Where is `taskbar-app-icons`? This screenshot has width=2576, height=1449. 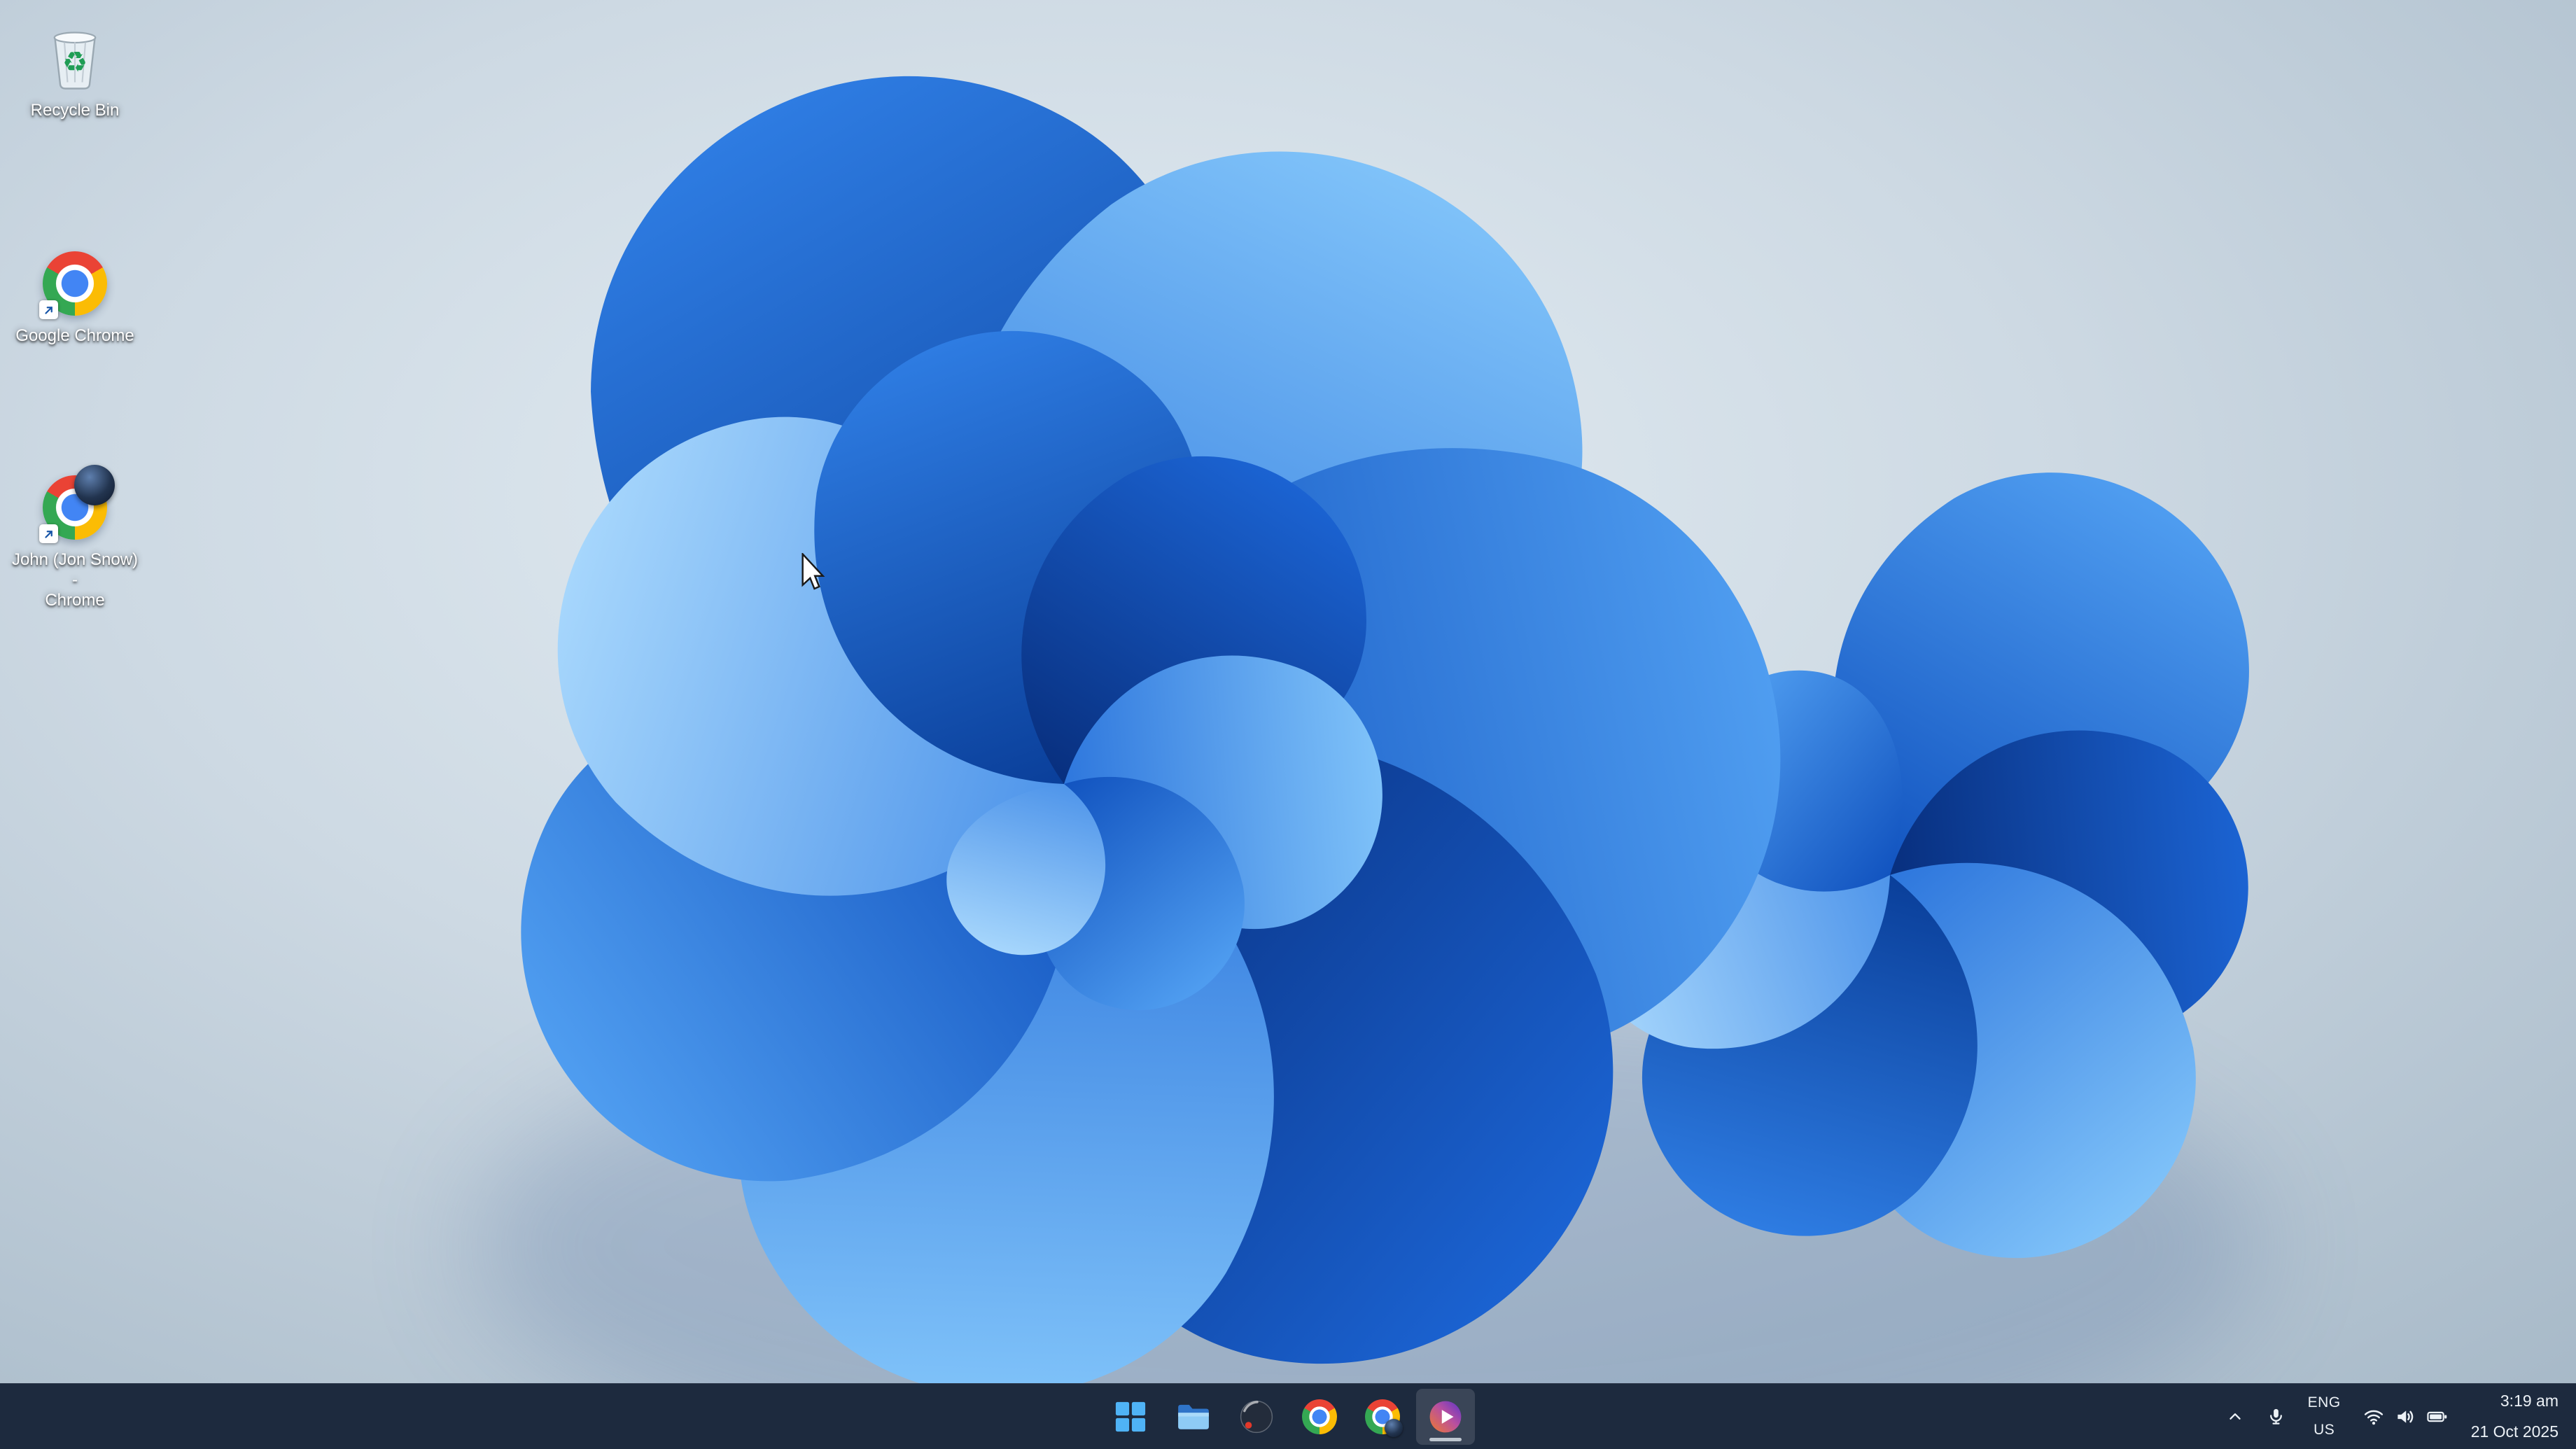 taskbar-app-icons is located at coordinates (1288, 1416).